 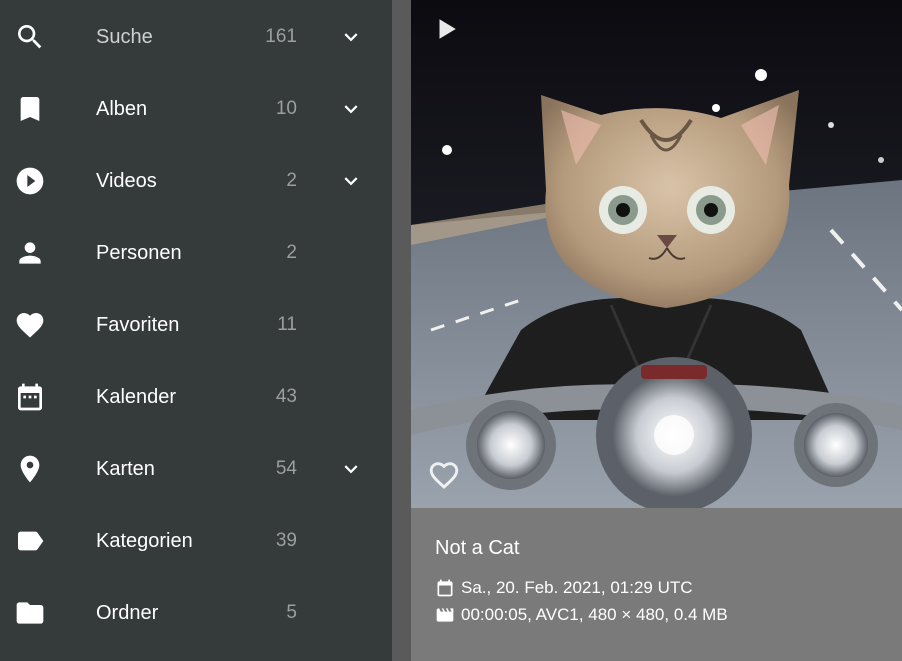 I want to click on sidebar-item-label: Karten, so click(x=125, y=468).